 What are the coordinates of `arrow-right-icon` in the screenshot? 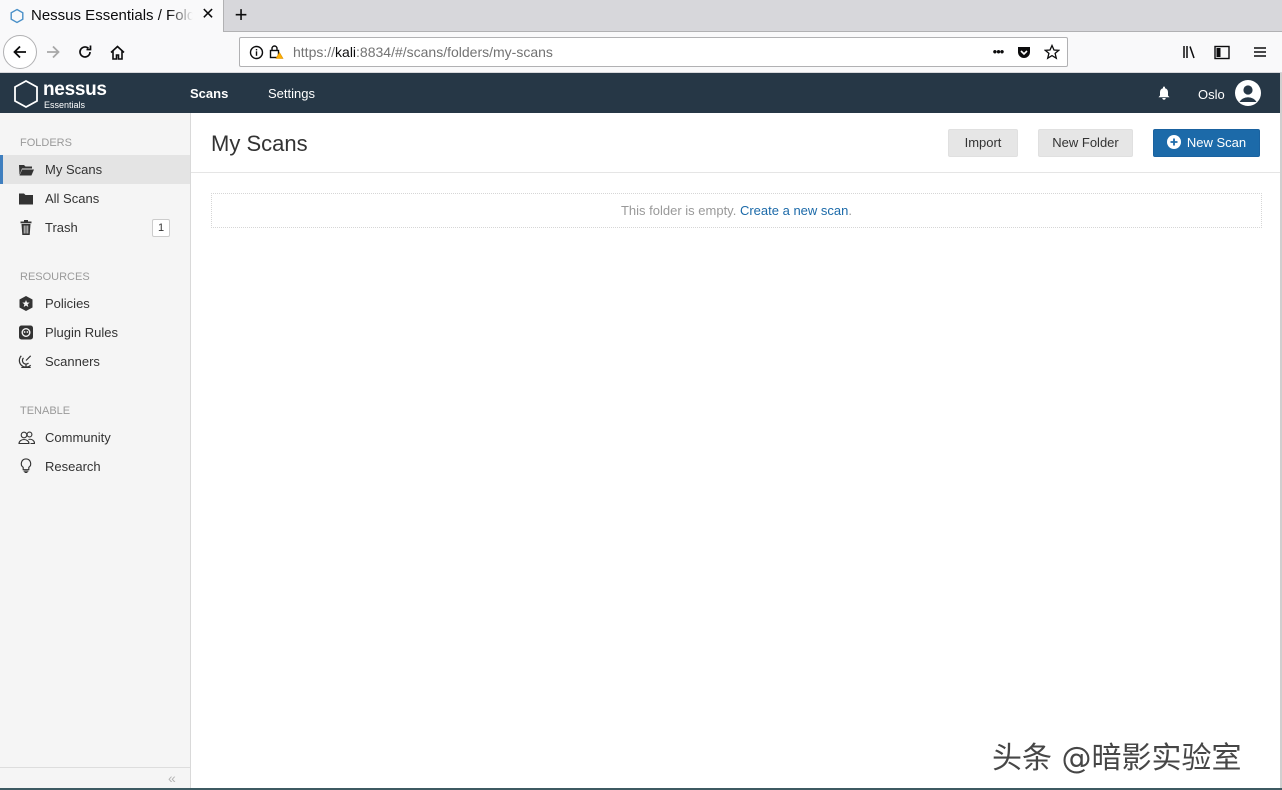 It's located at (53, 52).